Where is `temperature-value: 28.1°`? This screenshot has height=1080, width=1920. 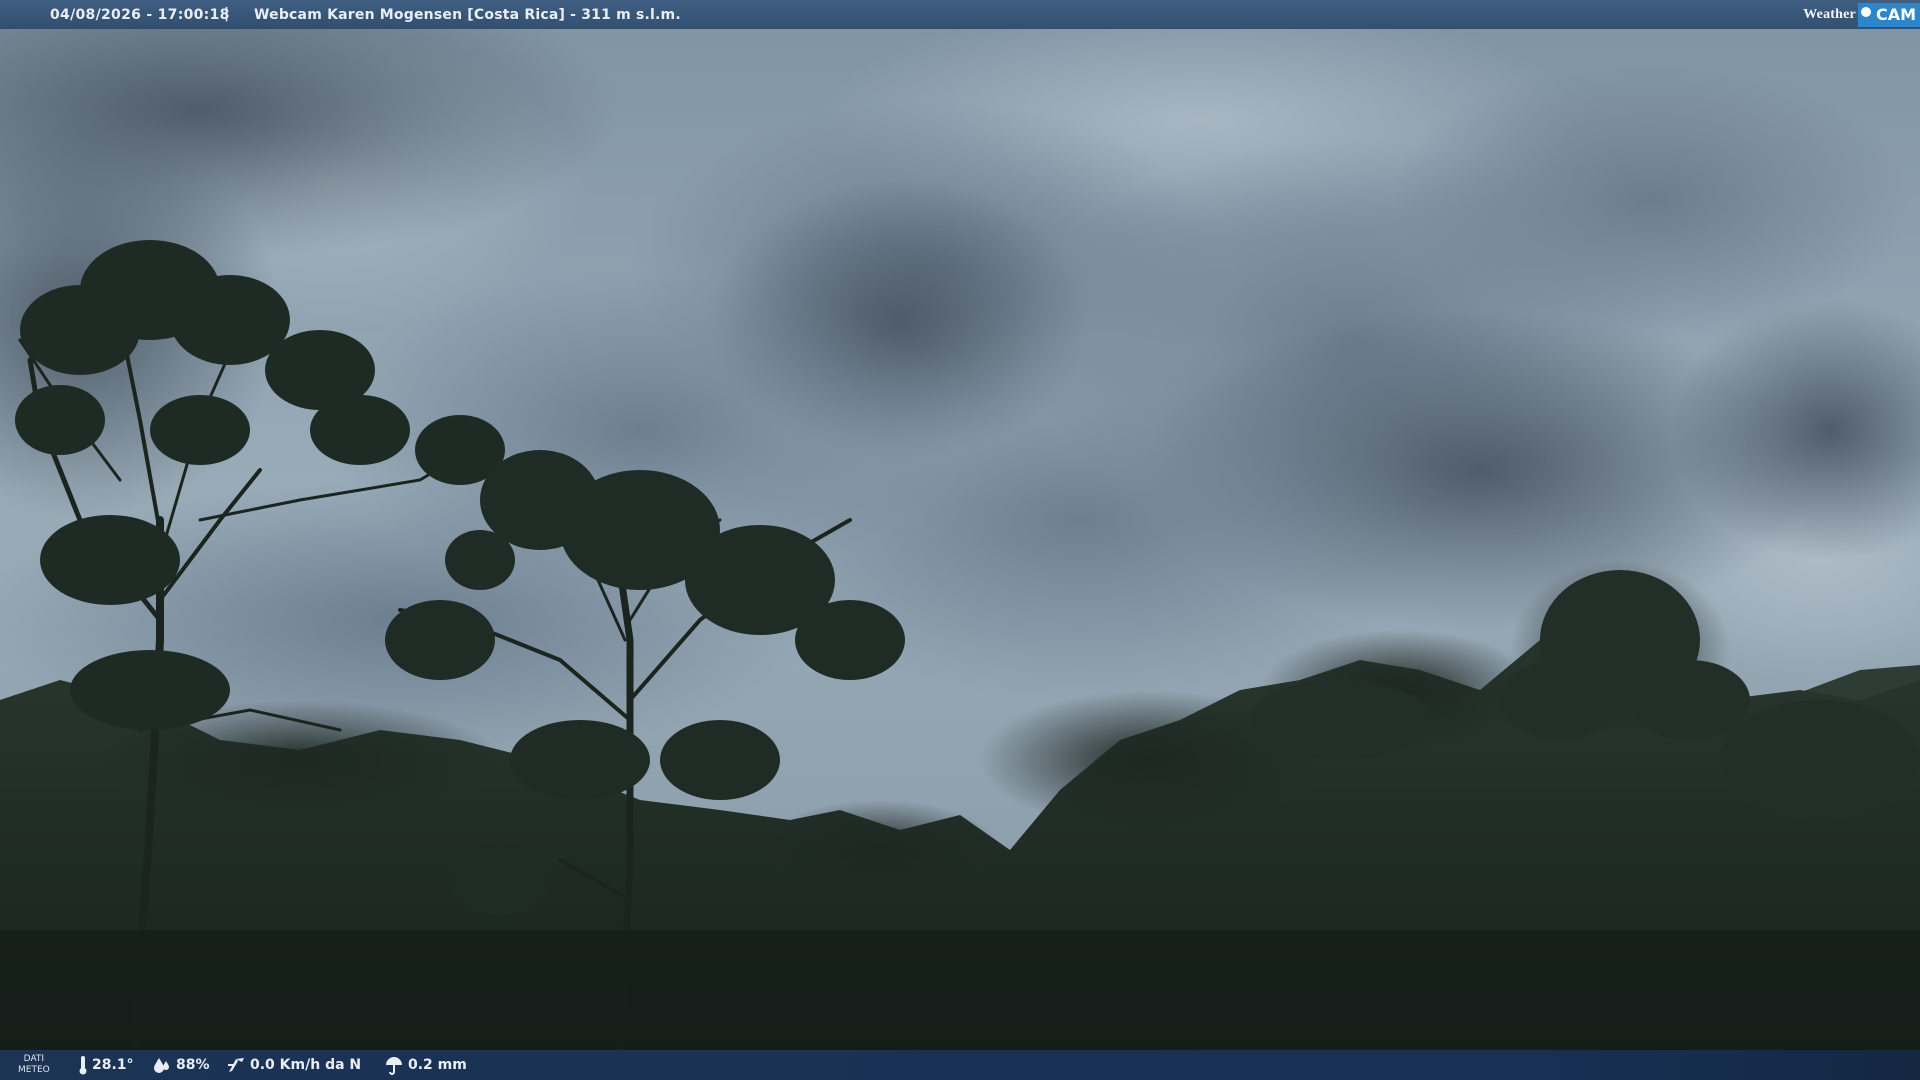
temperature-value: 28.1° is located at coordinates (113, 1065).